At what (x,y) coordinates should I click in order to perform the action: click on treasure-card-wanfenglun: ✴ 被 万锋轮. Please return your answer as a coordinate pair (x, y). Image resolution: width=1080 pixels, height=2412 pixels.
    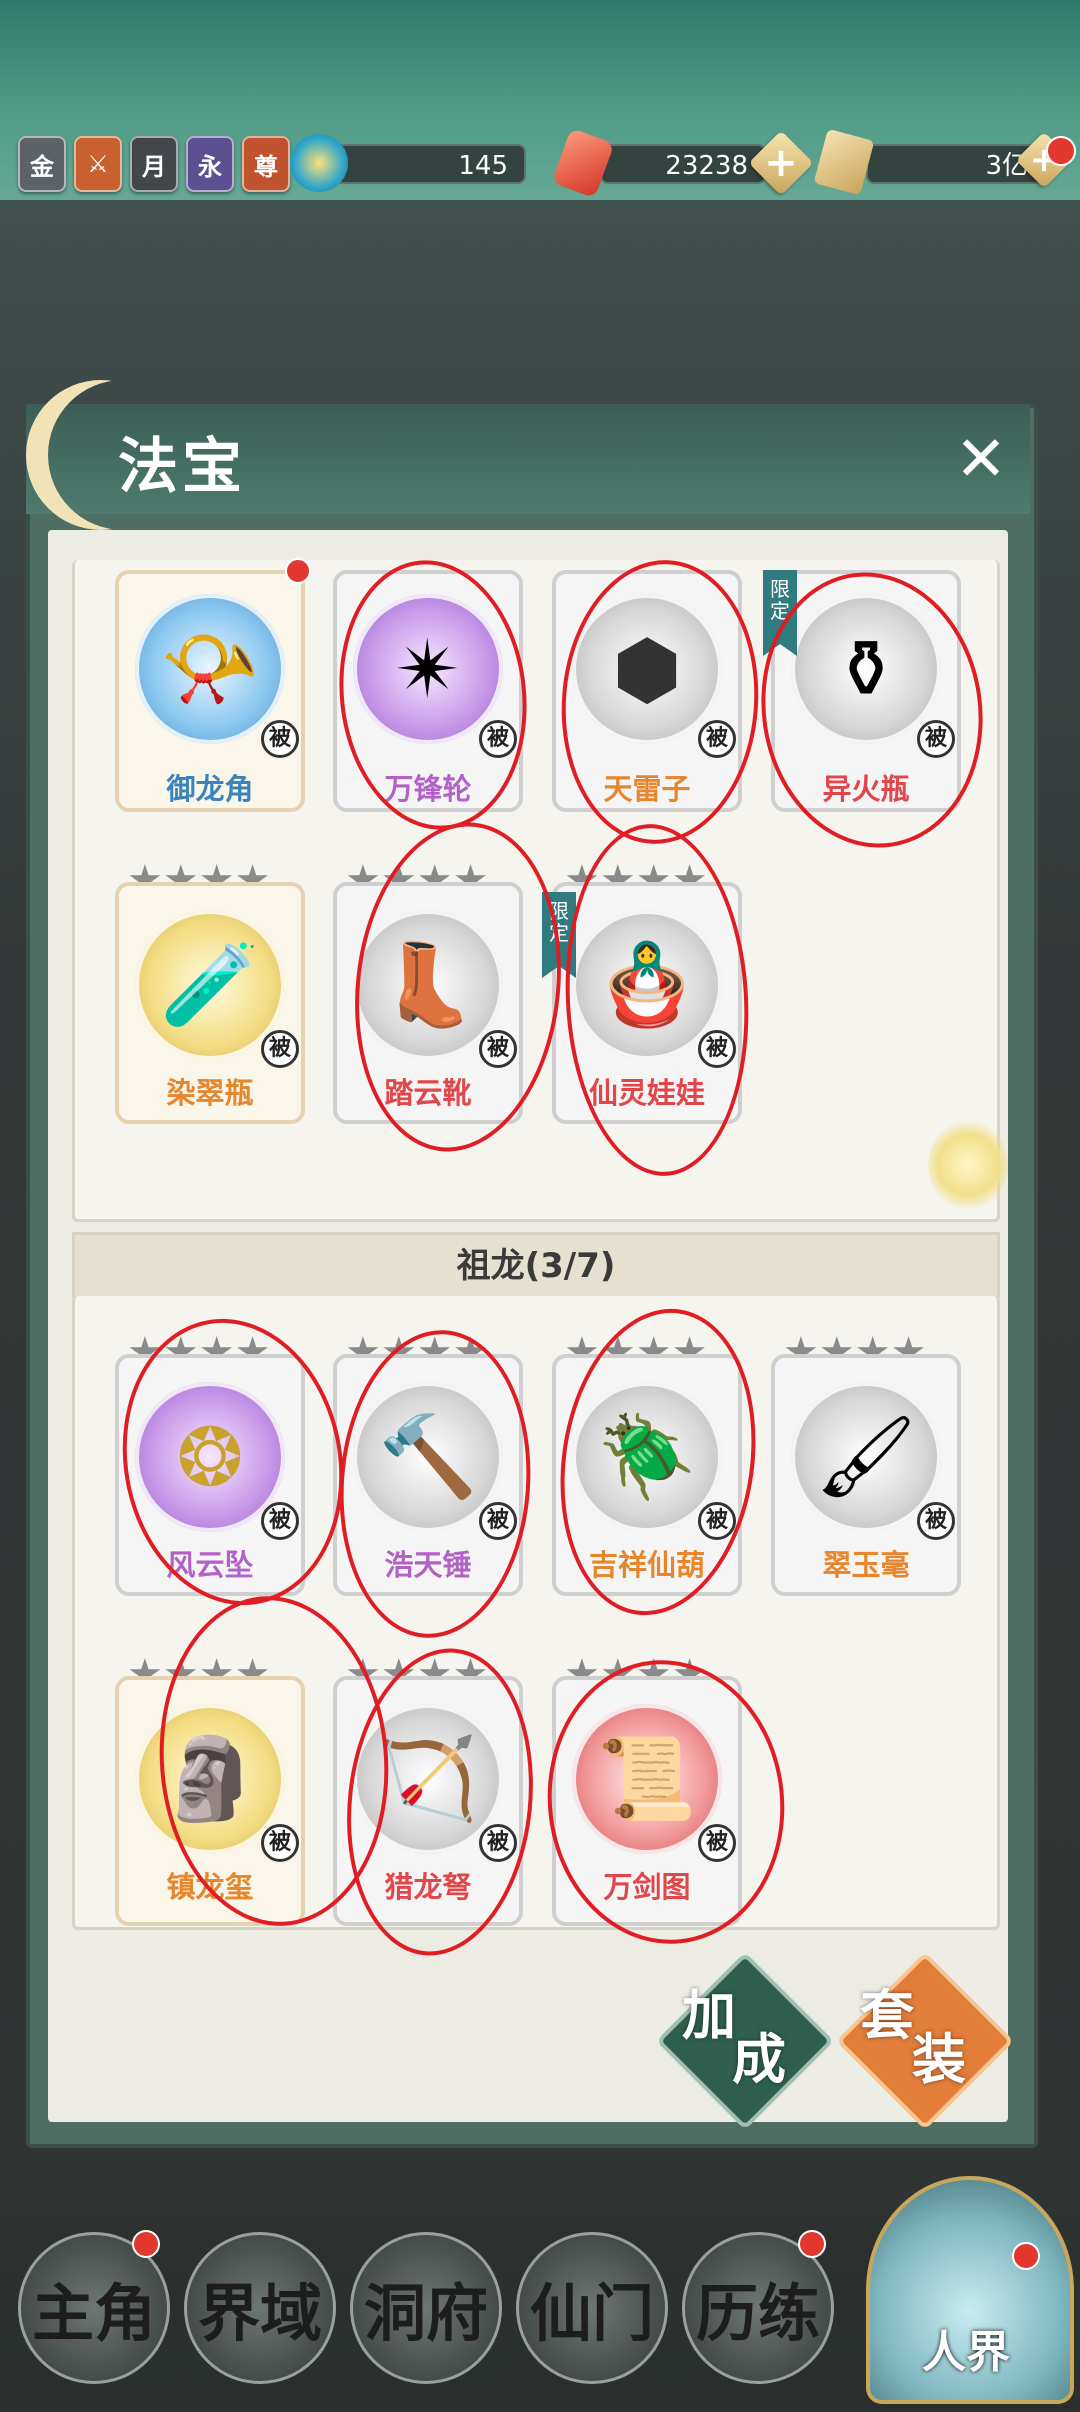
    Looking at the image, I should click on (428, 691).